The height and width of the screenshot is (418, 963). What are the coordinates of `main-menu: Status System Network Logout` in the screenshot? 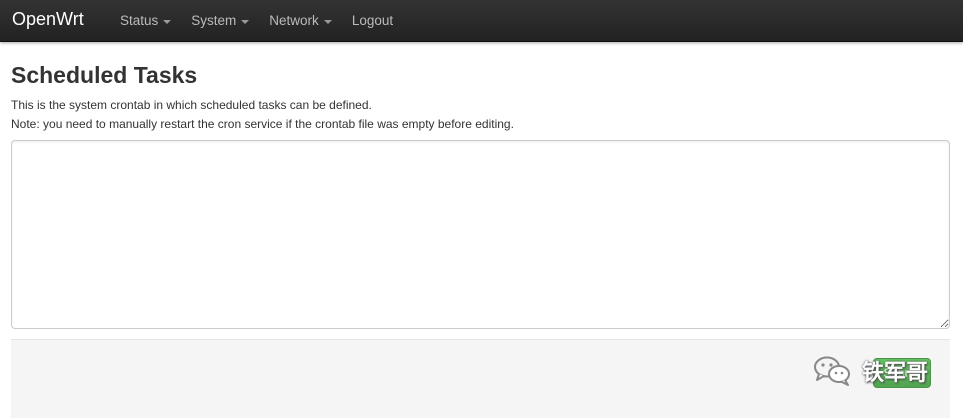 It's located at (256, 20).